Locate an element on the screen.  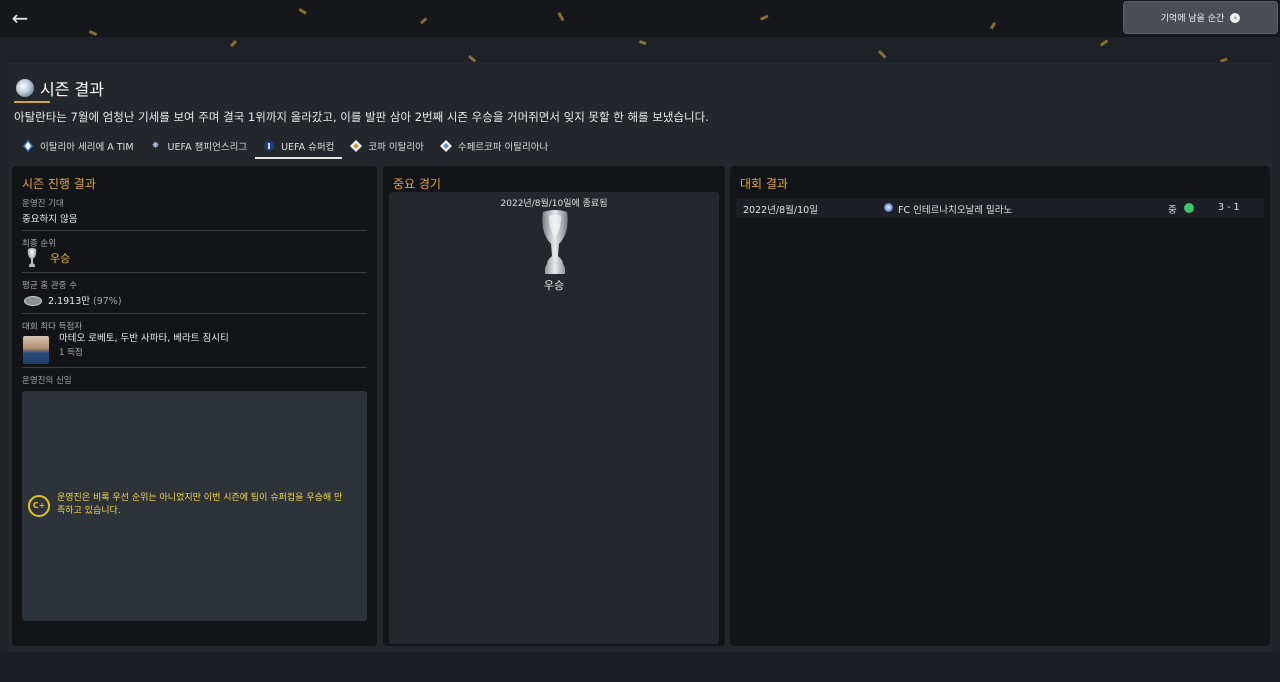
season-progress-title: 시즌 진행 결과 is located at coordinates (59, 184).